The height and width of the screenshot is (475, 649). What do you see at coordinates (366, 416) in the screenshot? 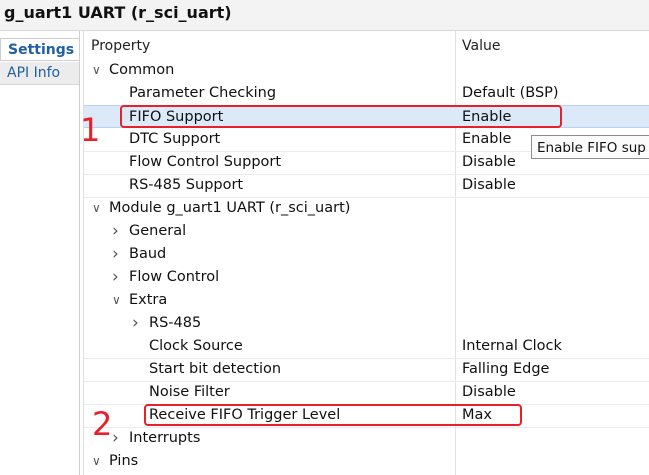
I see `tree-row: Receive FIFO Trigger Level Max` at bounding box center [366, 416].